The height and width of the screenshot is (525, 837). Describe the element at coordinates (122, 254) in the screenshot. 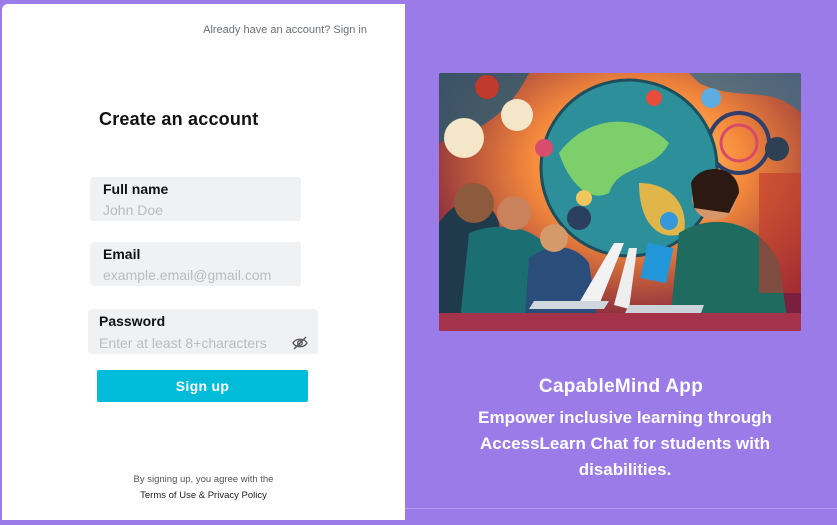

I see `email-label: Email` at that location.